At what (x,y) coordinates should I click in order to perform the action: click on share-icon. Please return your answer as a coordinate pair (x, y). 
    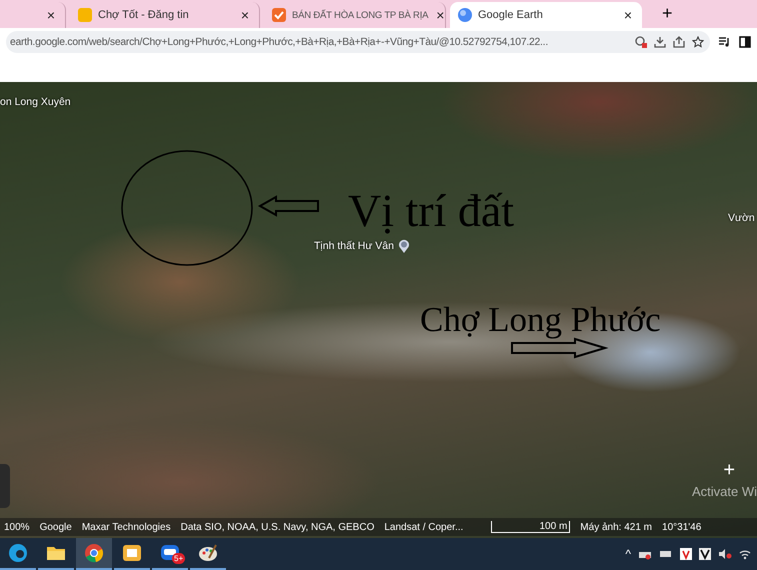
    Looking at the image, I should click on (679, 42).